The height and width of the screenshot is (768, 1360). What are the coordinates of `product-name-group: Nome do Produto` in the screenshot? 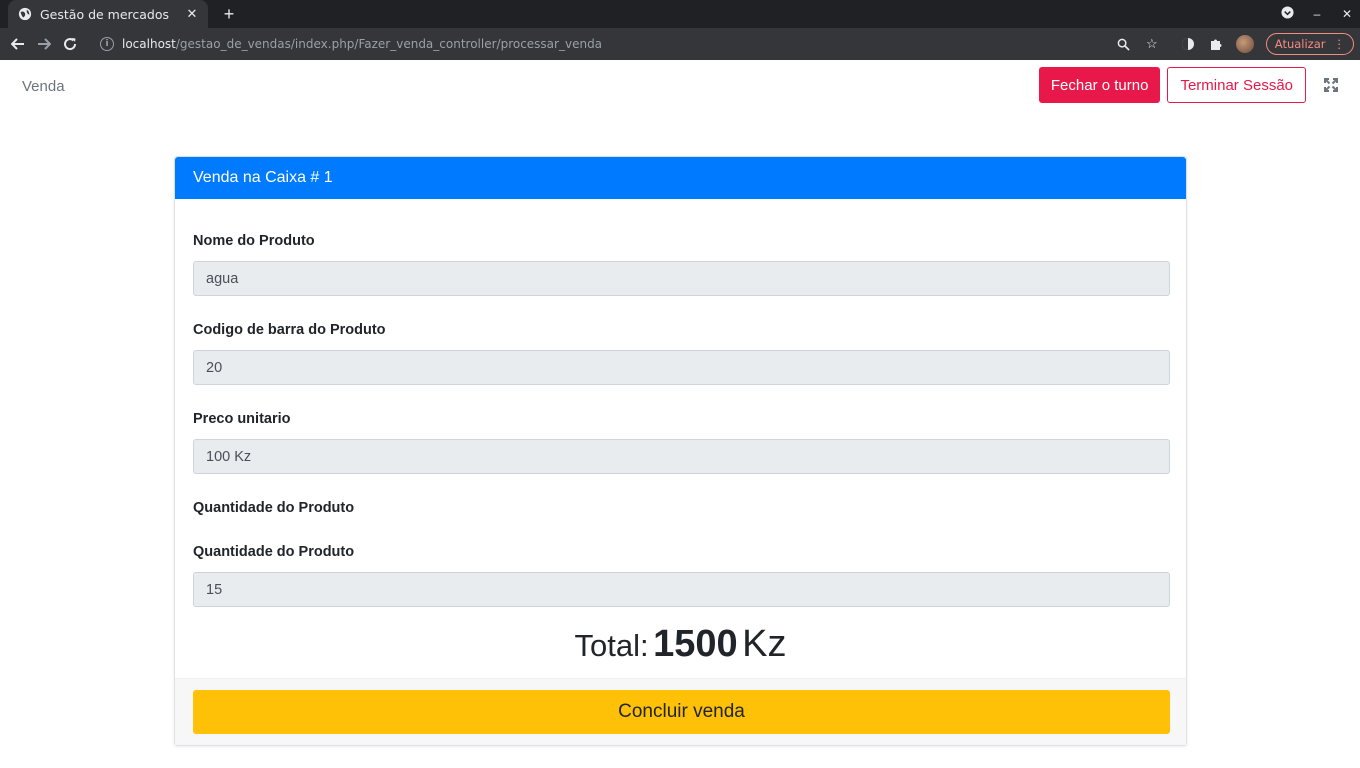 It's located at (681, 264).